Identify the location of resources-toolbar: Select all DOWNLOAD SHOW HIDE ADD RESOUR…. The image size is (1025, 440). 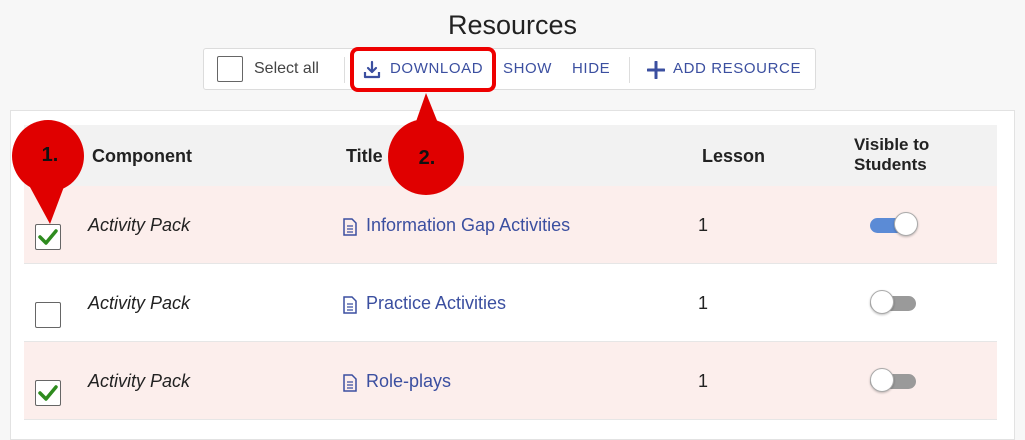
(509, 69).